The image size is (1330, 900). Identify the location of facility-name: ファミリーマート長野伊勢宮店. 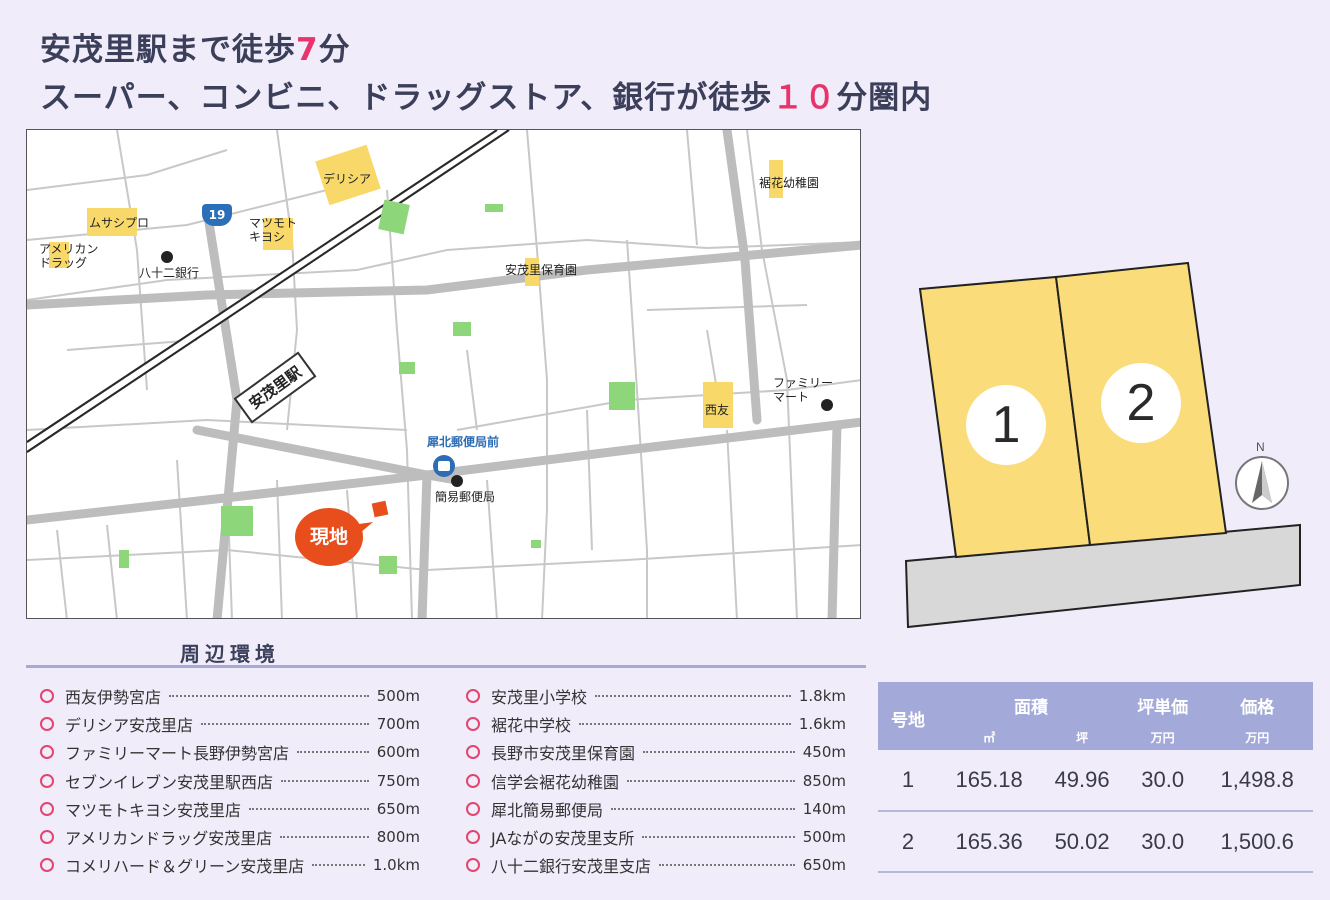
(177, 754).